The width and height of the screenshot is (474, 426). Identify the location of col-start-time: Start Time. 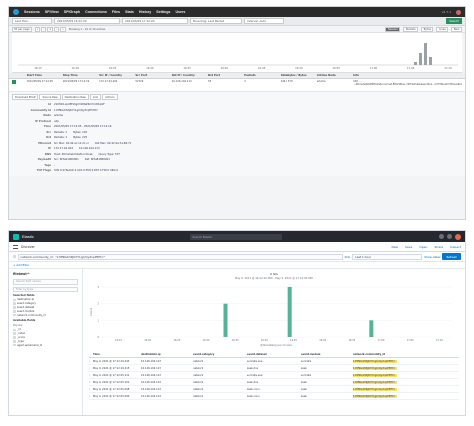
(45, 75).